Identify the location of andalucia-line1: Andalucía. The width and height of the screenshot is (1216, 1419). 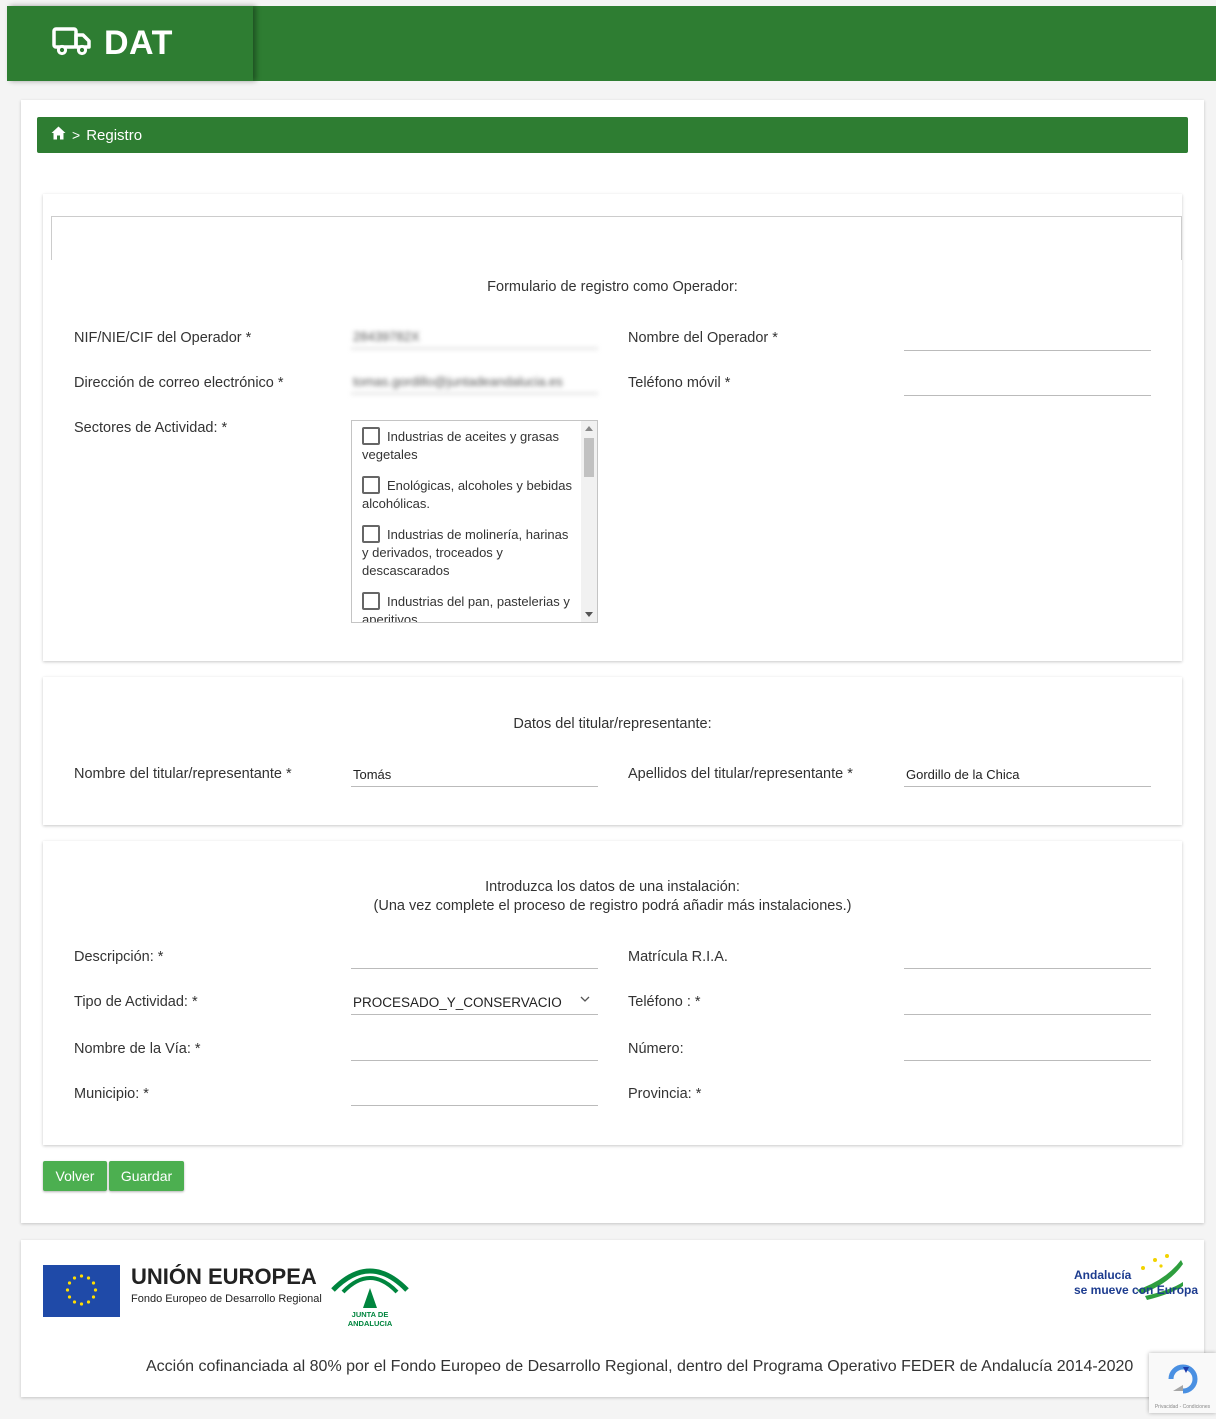
(1103, 1275).